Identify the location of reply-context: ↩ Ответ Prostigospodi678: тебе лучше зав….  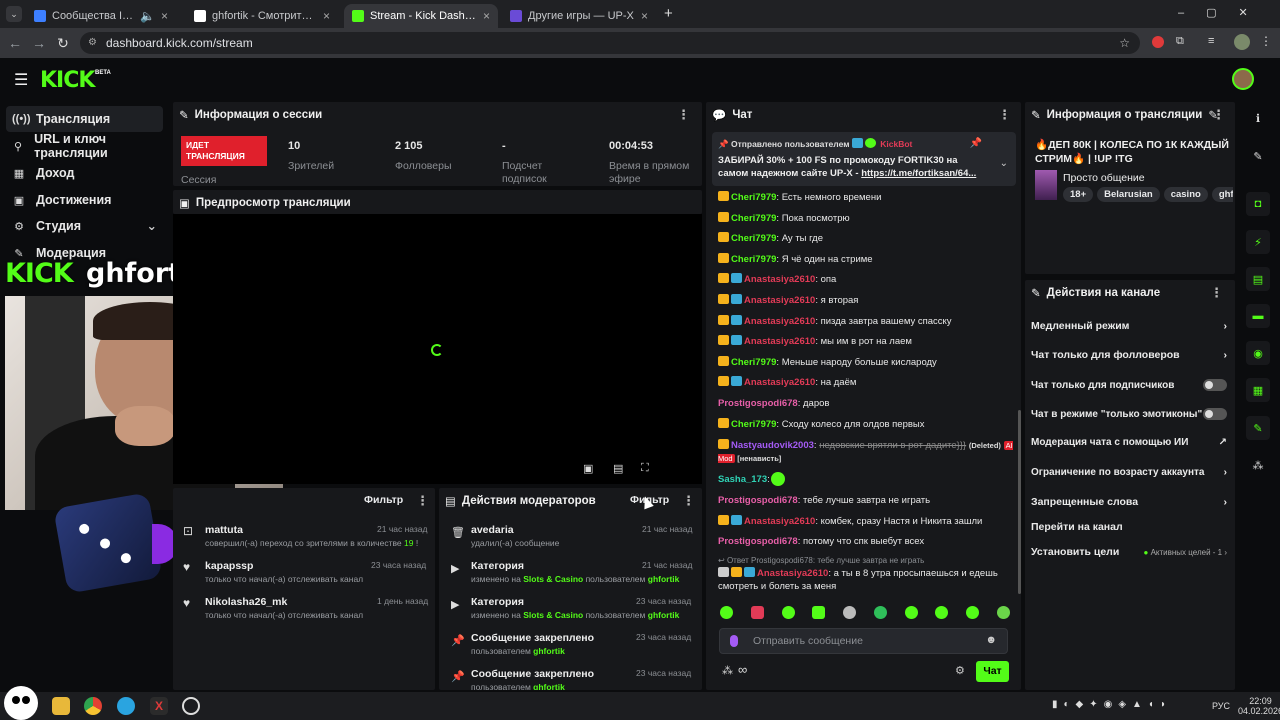
(821, 560).